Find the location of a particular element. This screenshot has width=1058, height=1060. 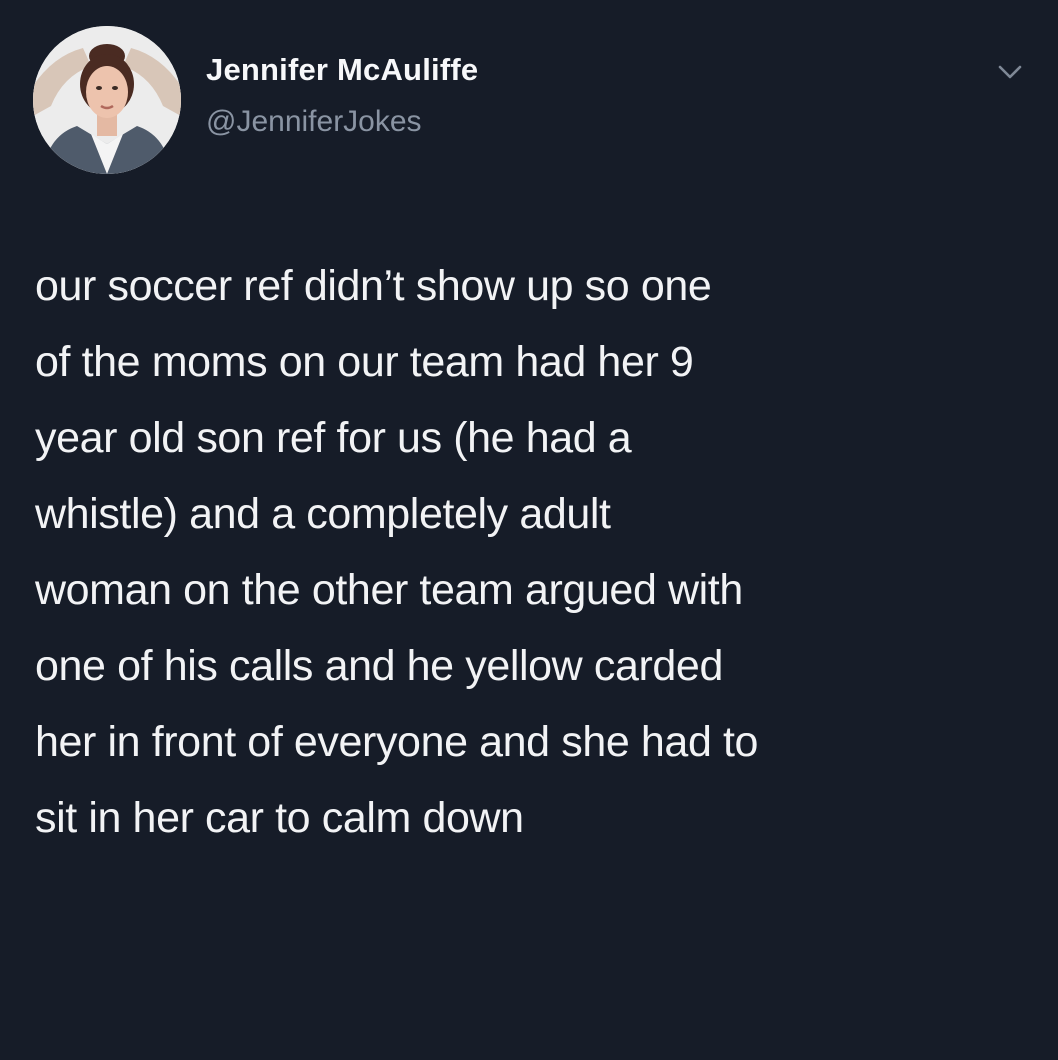

tweet-menu-button is located at coordinates (1010, 73).